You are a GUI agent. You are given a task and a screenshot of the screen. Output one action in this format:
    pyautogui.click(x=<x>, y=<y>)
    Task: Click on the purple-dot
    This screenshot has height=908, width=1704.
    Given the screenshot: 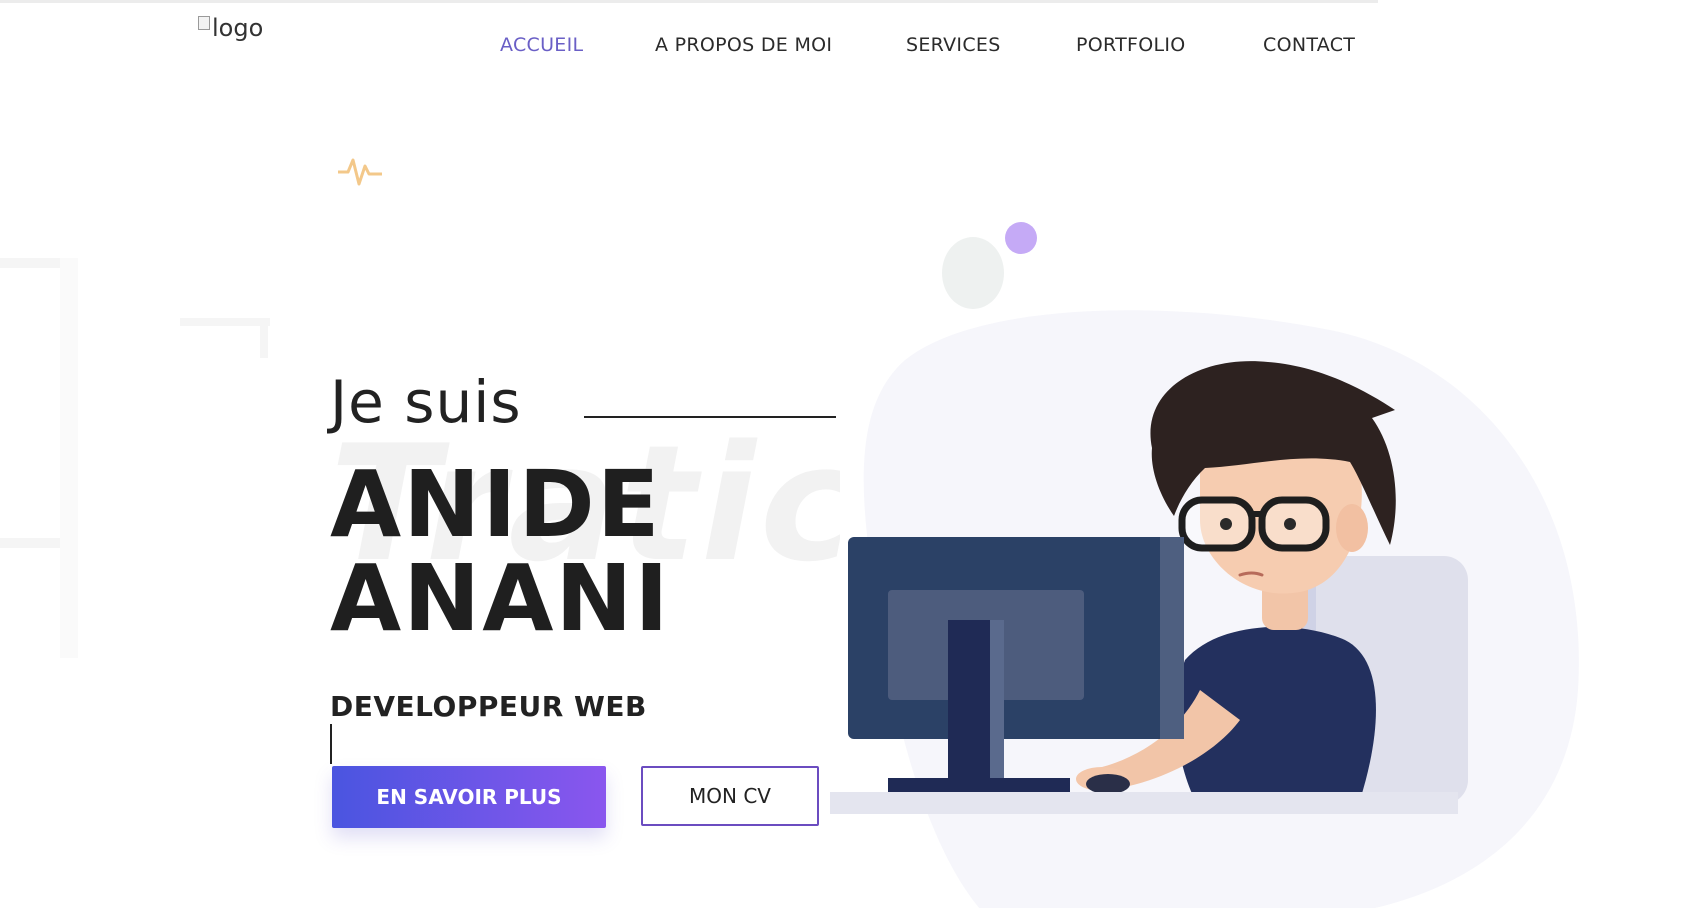 What is the action you would take?
    pyautogui.click(x=1021, y=238)
    